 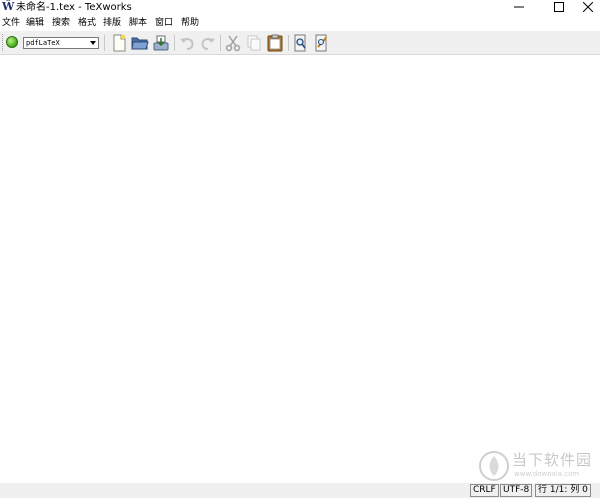 I want to click on window-title: 未命名-1.tex - TeXworks, so click(x=74, y=7).